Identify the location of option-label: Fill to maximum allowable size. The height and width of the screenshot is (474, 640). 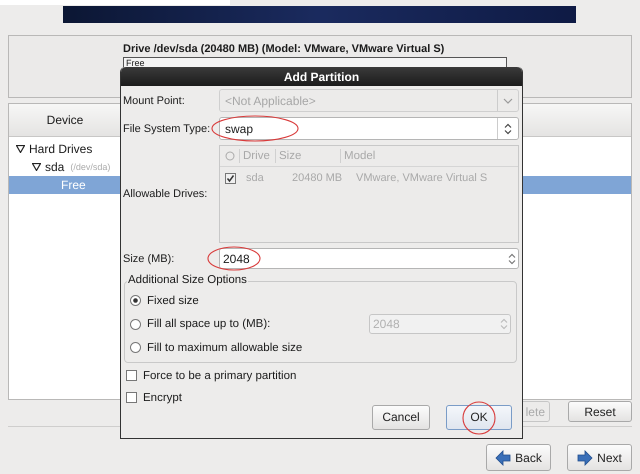
(224, 348).